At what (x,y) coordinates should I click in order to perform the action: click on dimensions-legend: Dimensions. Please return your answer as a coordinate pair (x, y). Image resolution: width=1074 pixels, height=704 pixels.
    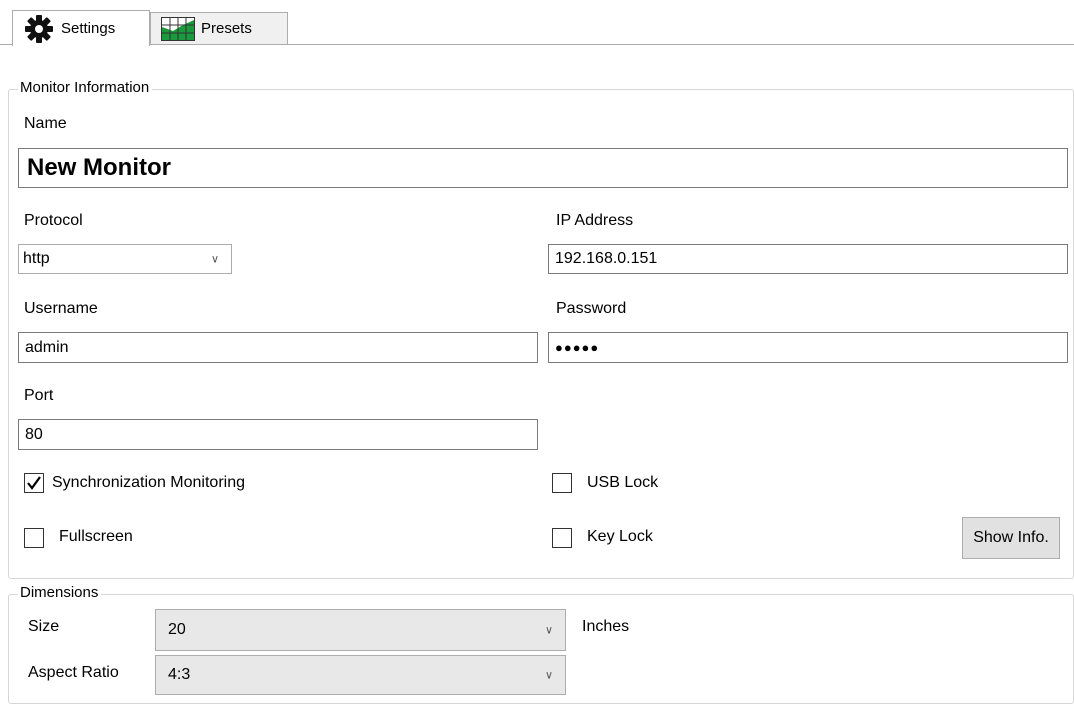
    Looking at the image, I should click on (60, 593).